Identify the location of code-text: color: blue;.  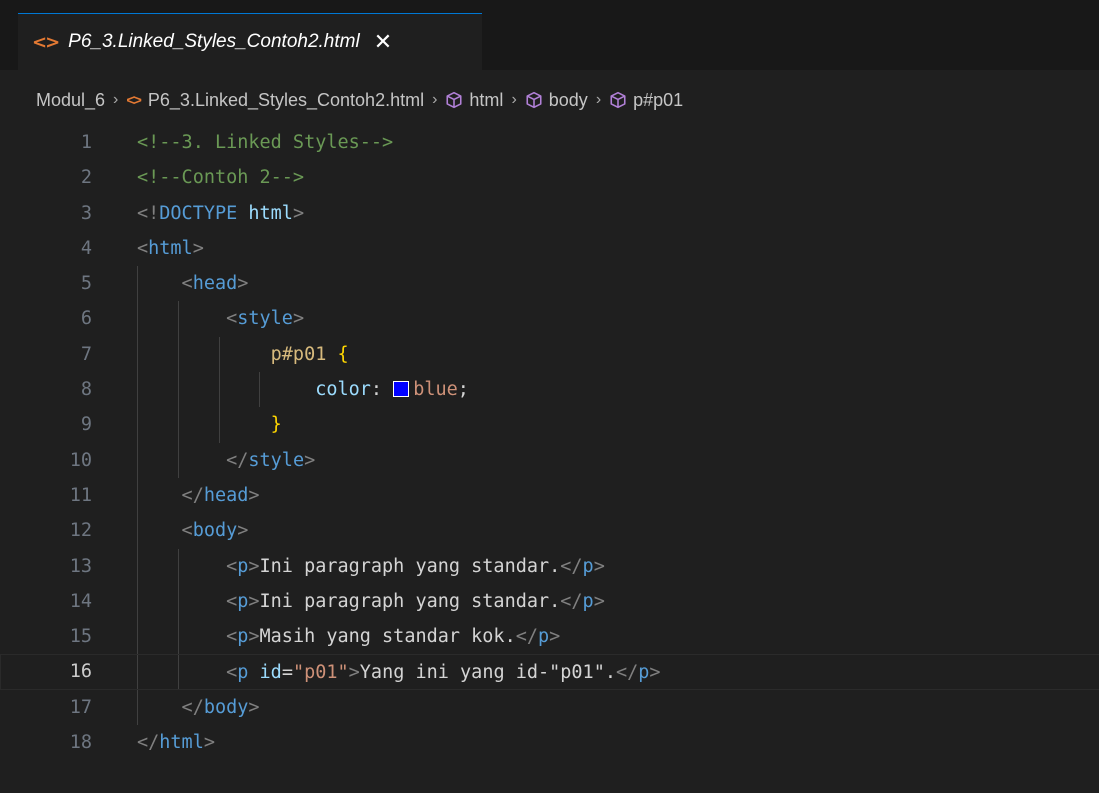
(303, 389).